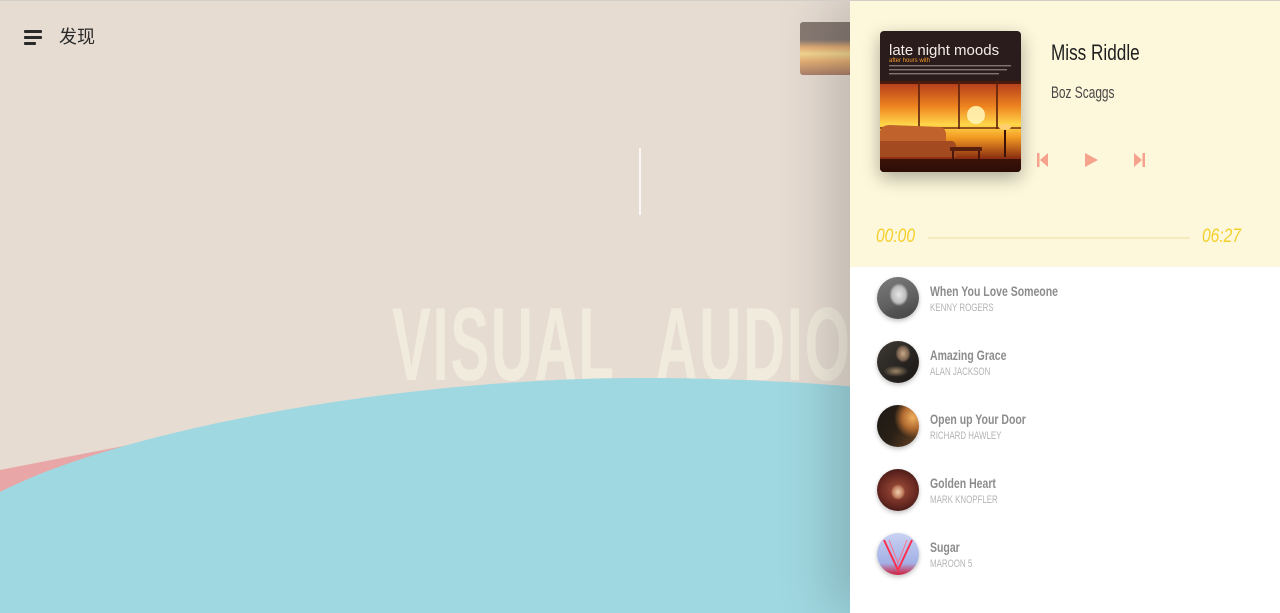 The width and height of the screenshot is (1280, 613). Describe the element at coordinates (966, 149) in the screenshot. I see `coffee-table` at that location.